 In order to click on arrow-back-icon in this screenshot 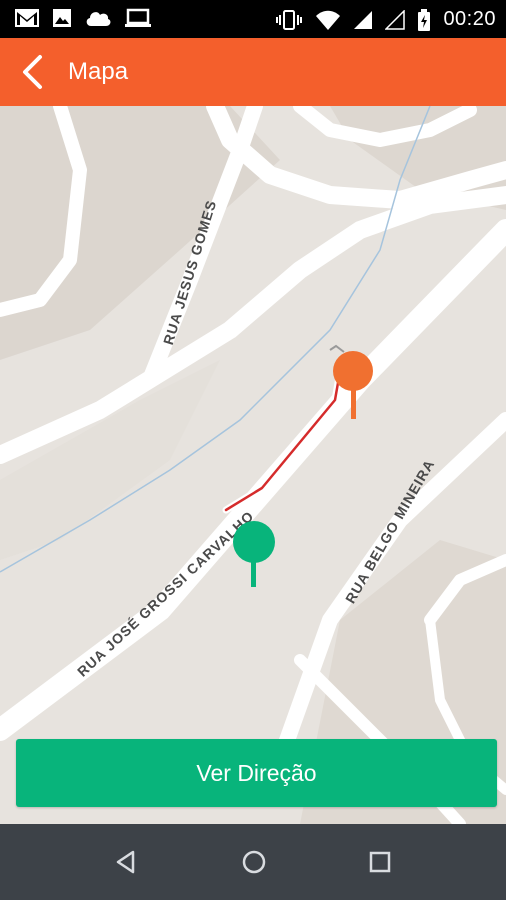, I will do `click(32, 72)`.